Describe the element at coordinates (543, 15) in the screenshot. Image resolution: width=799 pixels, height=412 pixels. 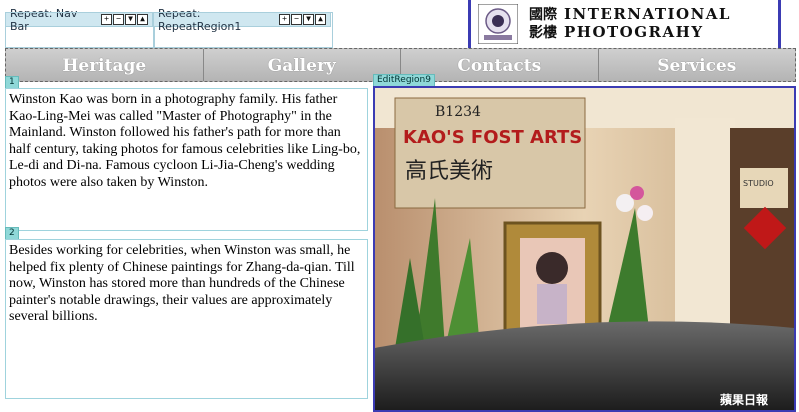
I see `logo-chinese-line: 國際` at that location.